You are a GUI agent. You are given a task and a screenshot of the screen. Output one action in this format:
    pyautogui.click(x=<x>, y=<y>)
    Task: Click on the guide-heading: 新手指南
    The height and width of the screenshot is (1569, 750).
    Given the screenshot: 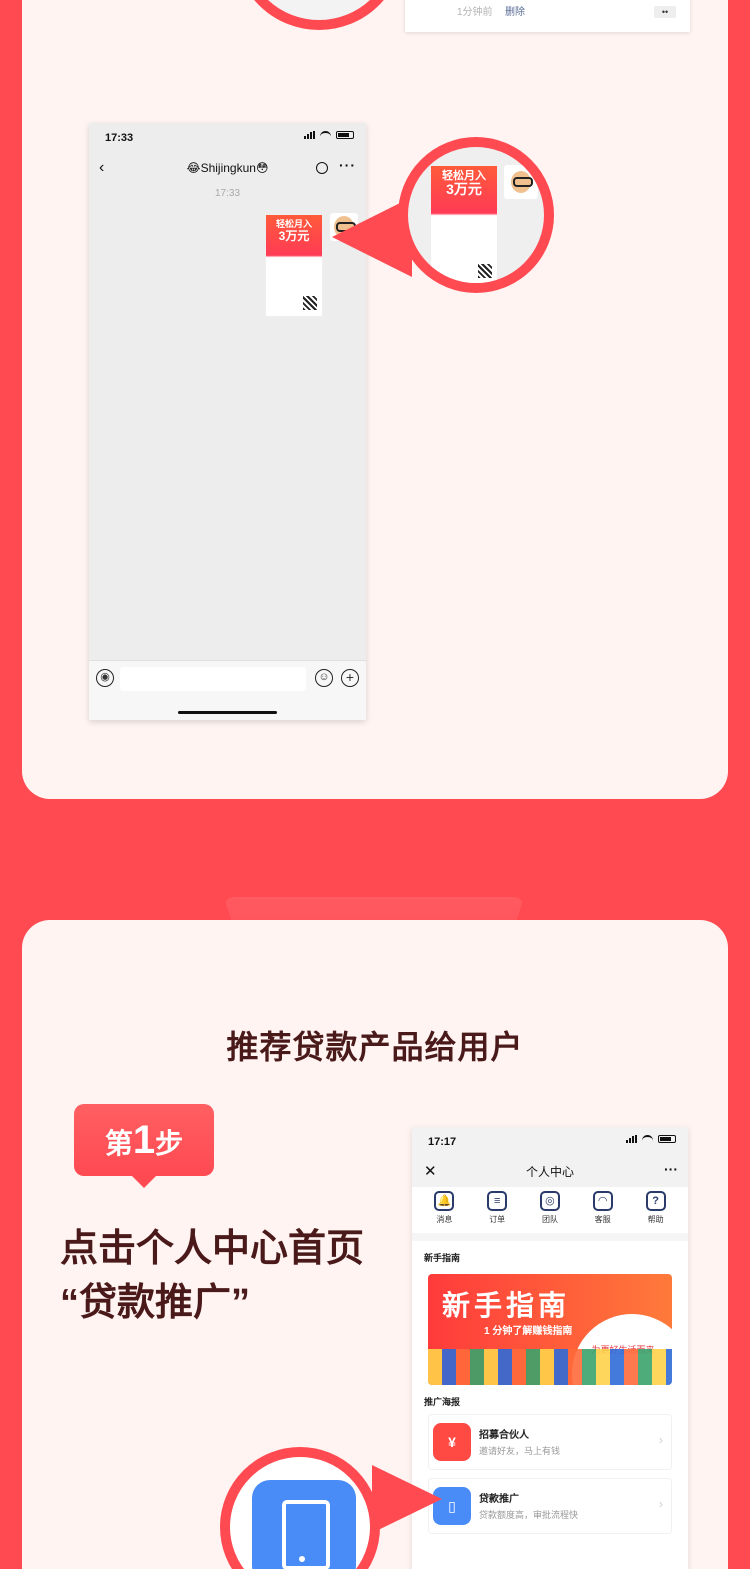 What is the action you would take?
    pyautogui.click(x=442, y=1258)
    